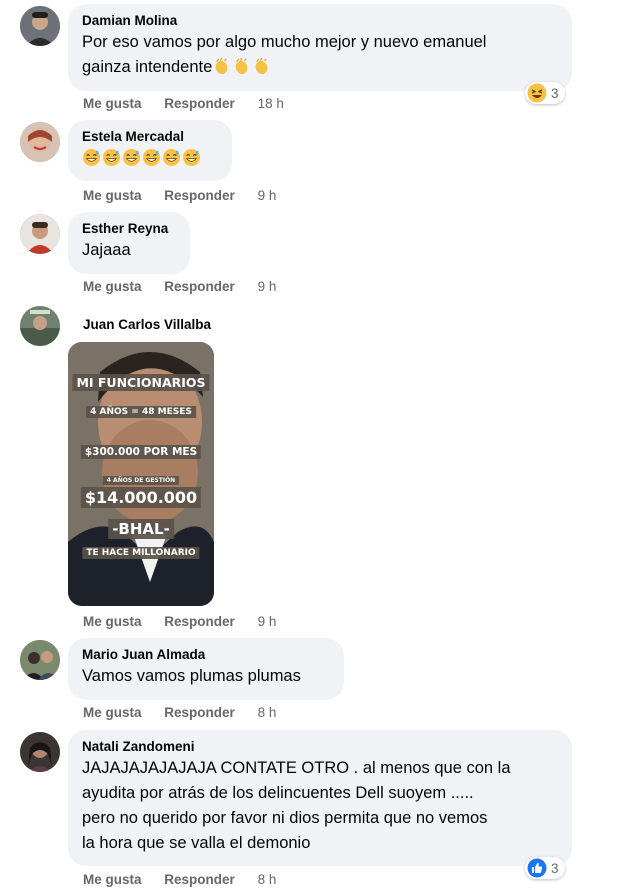 The width and height of the screenshot is (622, 890). I want to click on comment-timestamp: 18 h, so click(271, 103).